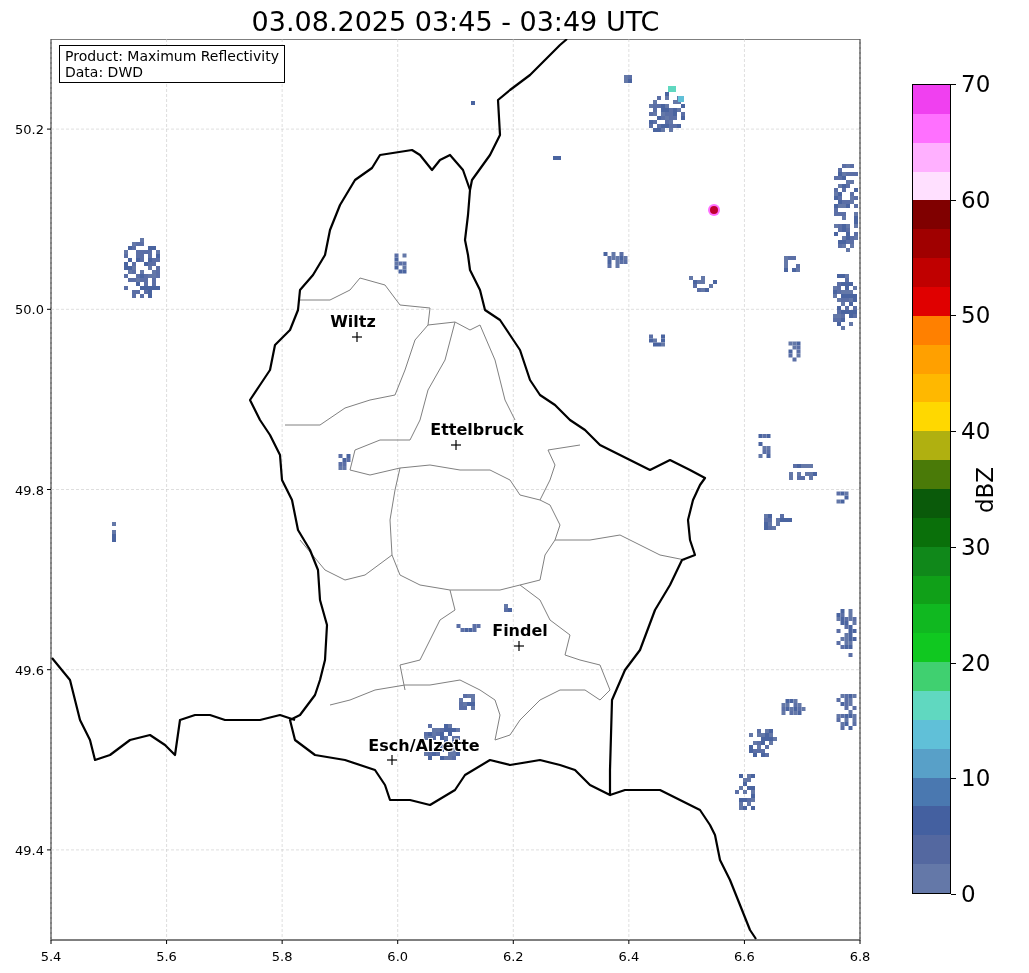 The image size is (1029, 973). Describe the element at coordinates (353, 321) in the screenshot. I see `city-label: Wiltz` at that location.